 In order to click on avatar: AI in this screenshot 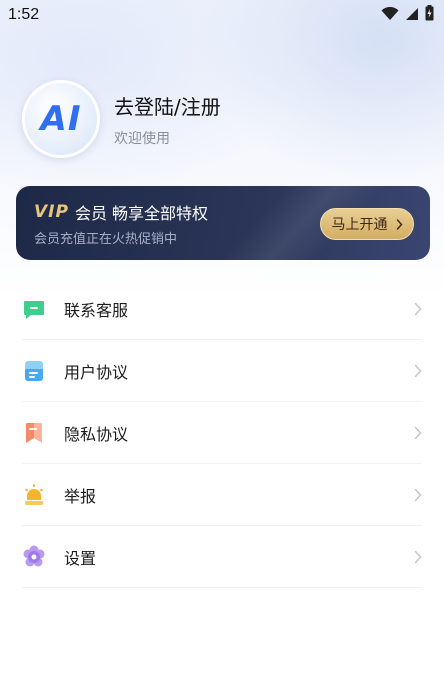, I will do `click(61, 119)`.